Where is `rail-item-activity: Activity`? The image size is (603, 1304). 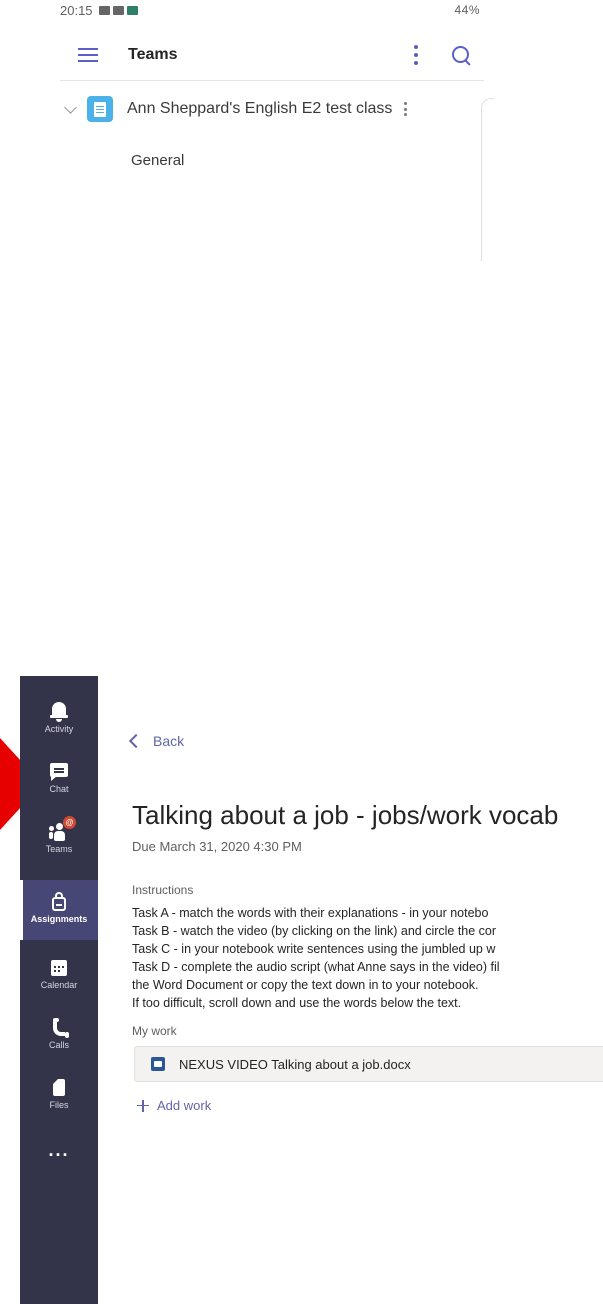
rail-item-activity: Activity is located at coordinates (59, 720).